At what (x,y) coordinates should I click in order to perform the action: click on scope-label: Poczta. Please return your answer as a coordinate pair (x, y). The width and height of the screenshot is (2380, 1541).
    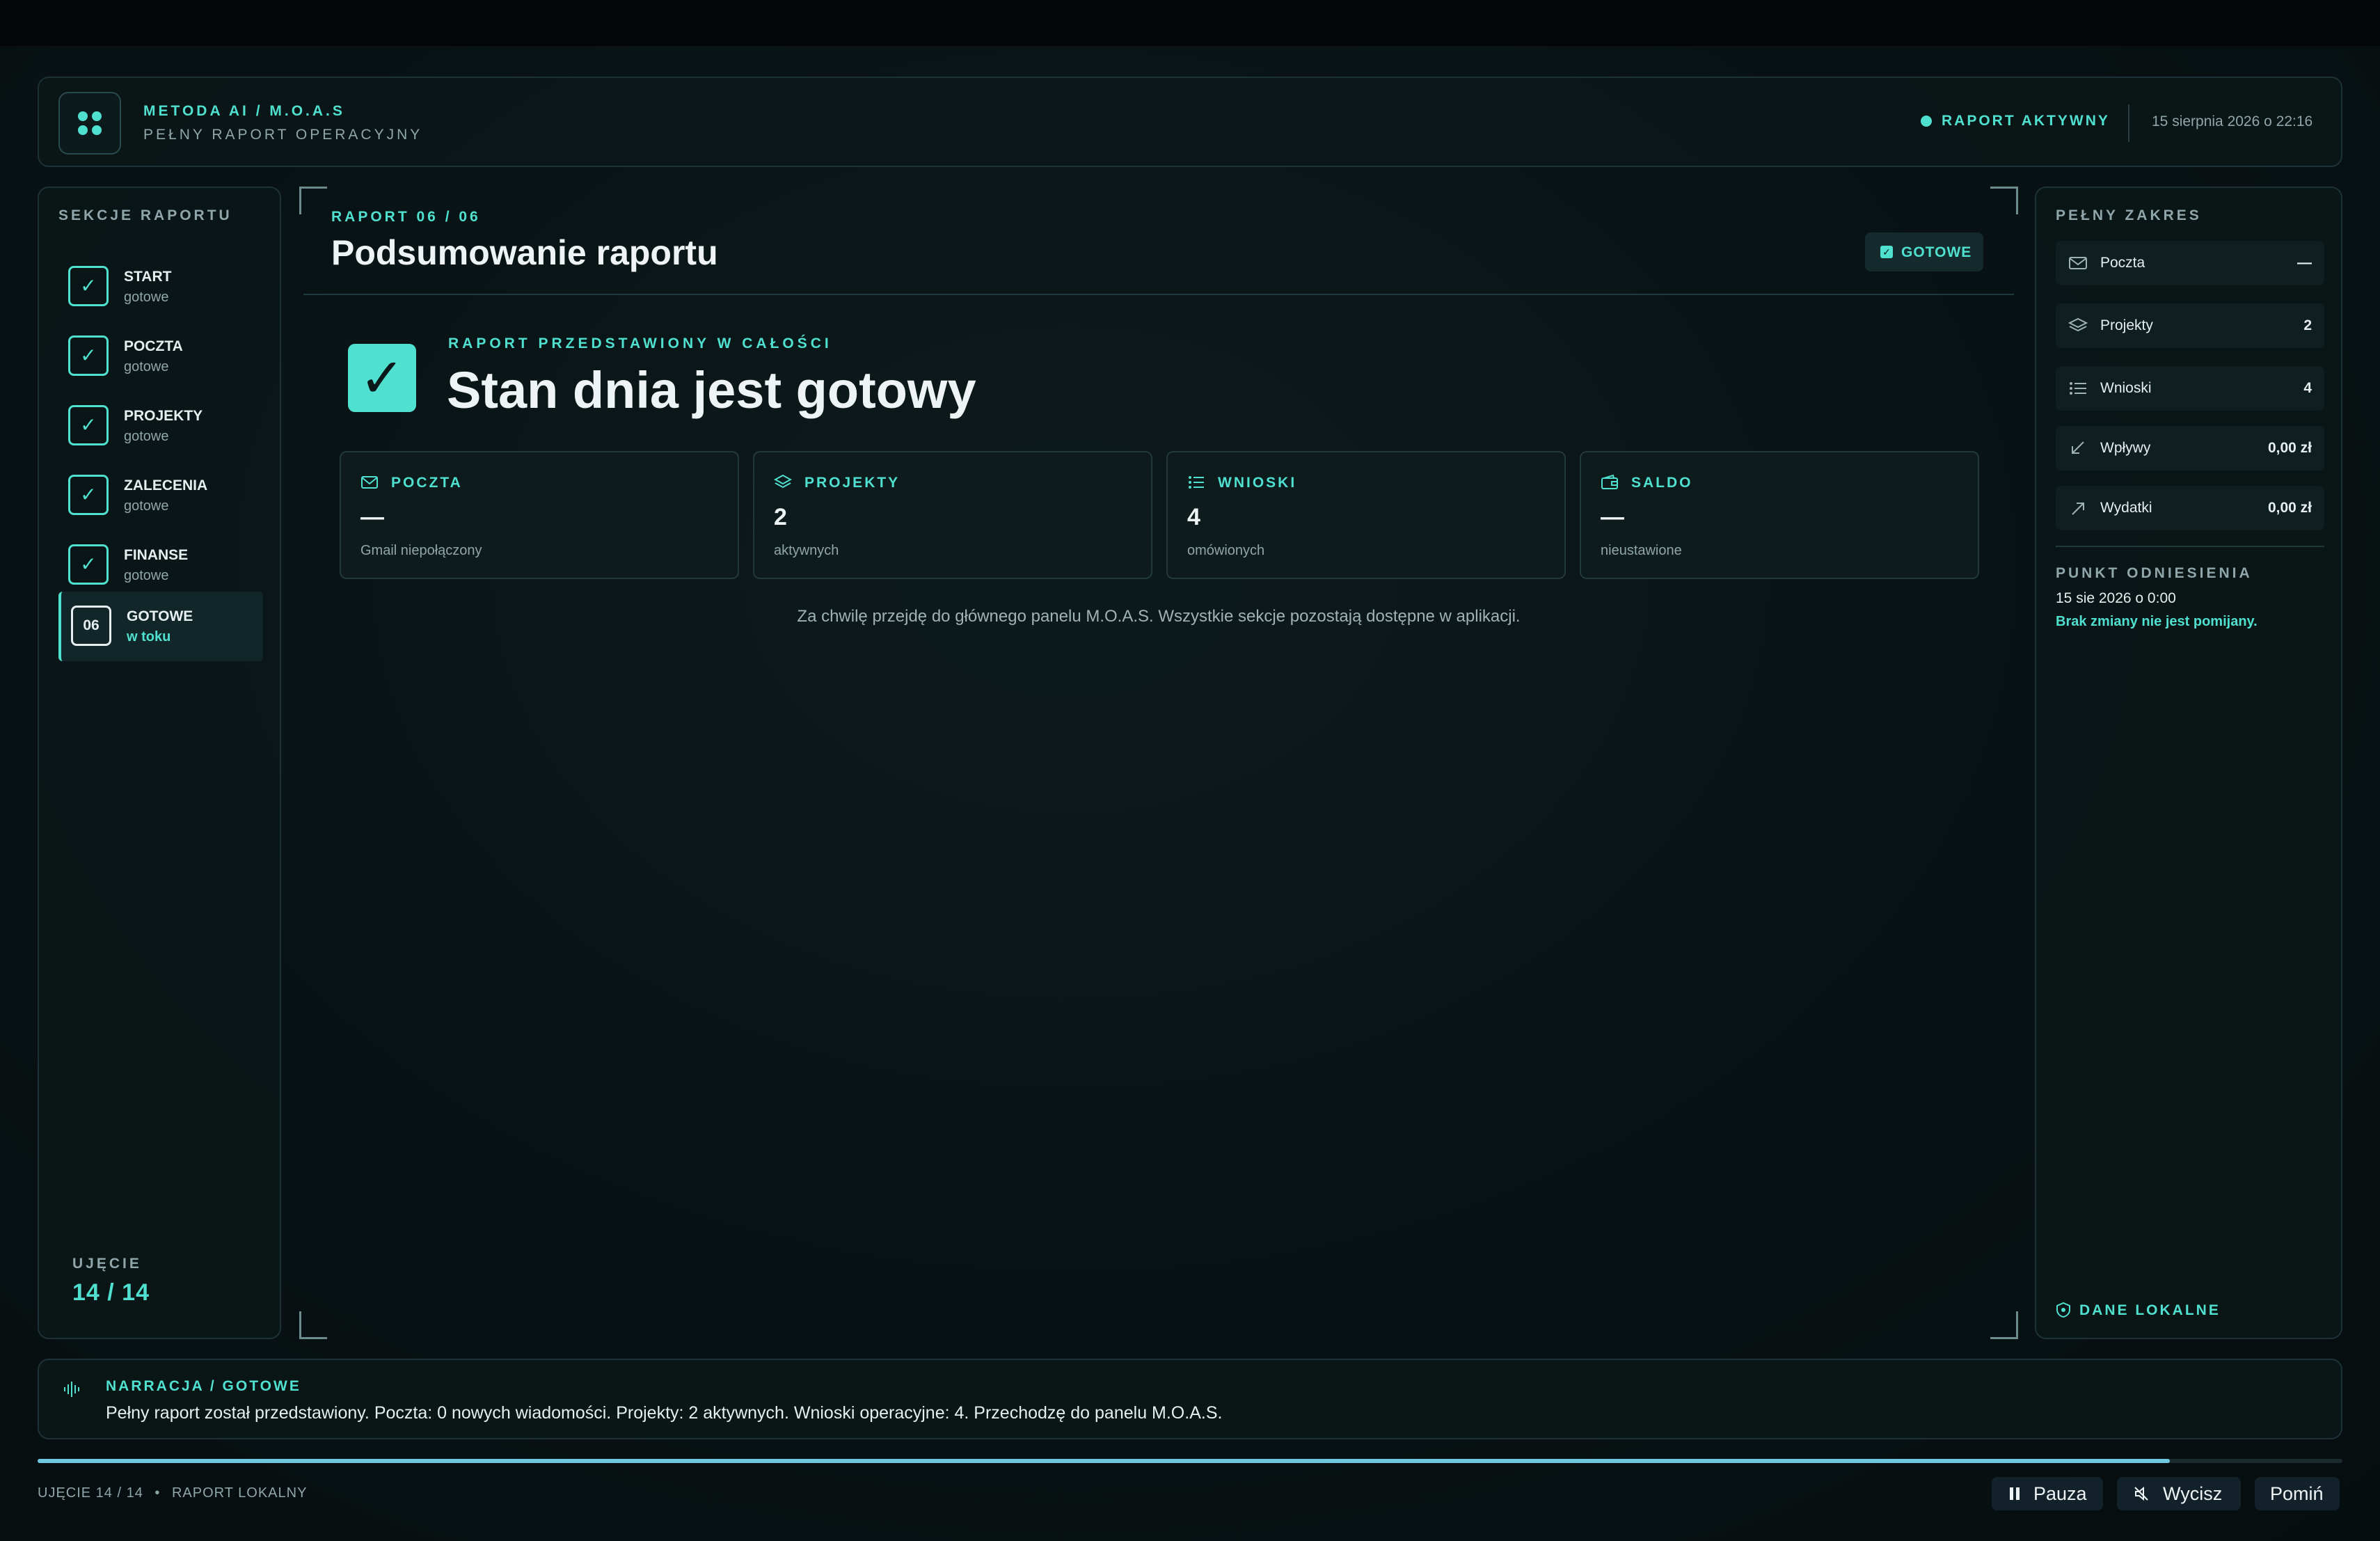
    Looking at the image, I should click on (2122, 263).